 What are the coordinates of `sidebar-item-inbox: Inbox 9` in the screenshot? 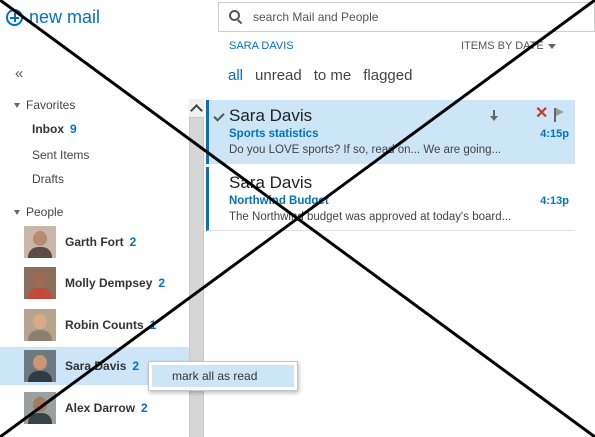 It's located at (54, 129).